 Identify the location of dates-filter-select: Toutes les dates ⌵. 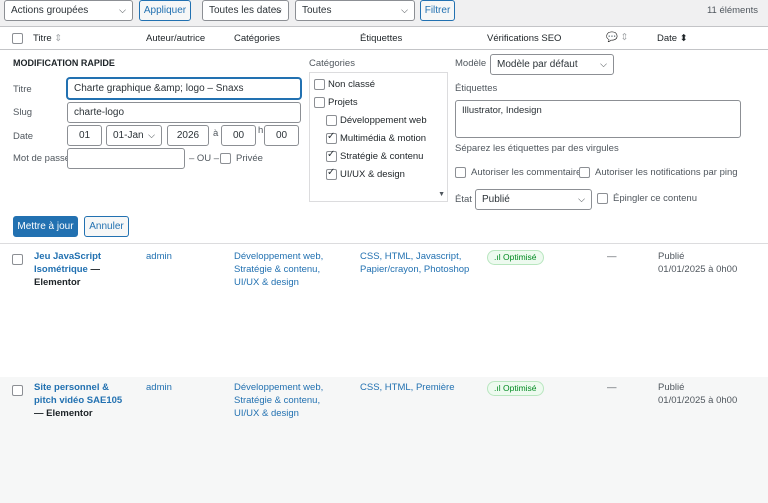
(245, 10).